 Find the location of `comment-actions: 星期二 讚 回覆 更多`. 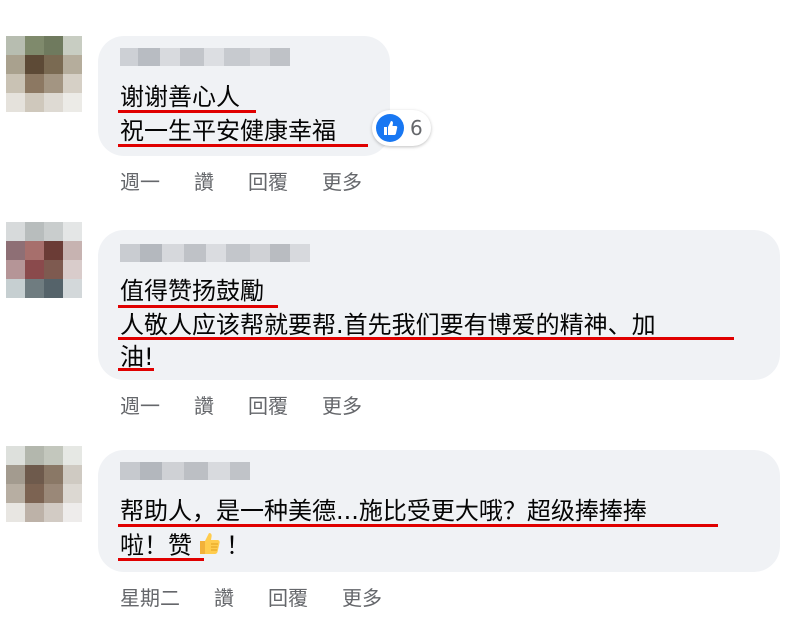

comment-actions: 星期二 讚 回覆 更多 is located at coordinates (268, 596).